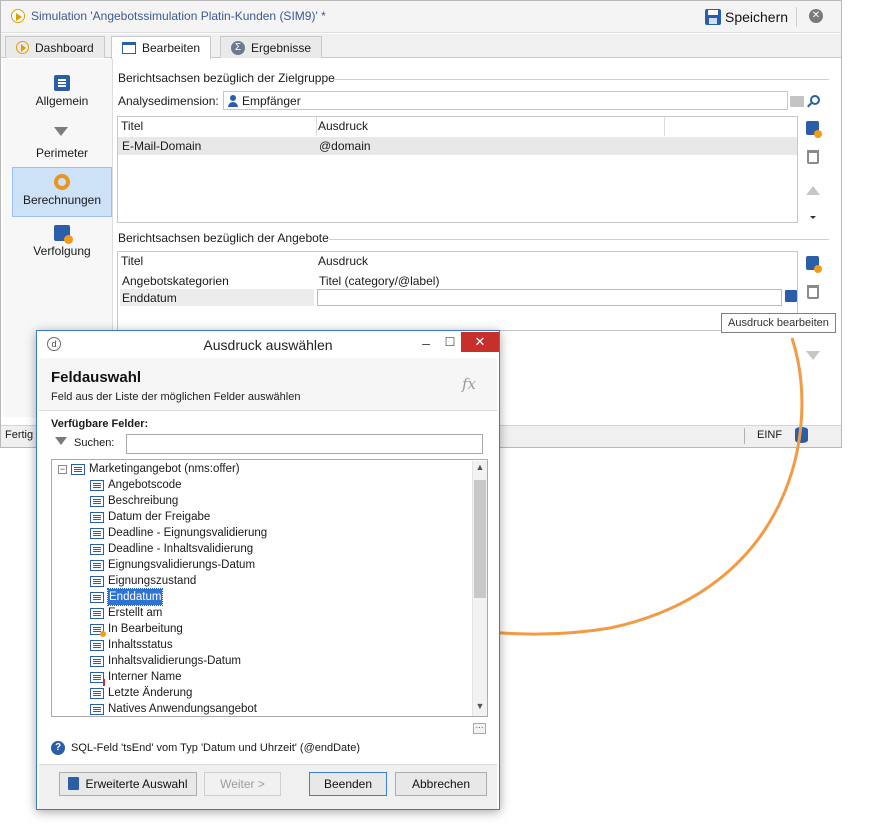 This screenshot has width=873, height=827. What do you see at coordinates (62, 83) in the screenshot?
I see `clipboard-icon` at bounding box center [62, 83].